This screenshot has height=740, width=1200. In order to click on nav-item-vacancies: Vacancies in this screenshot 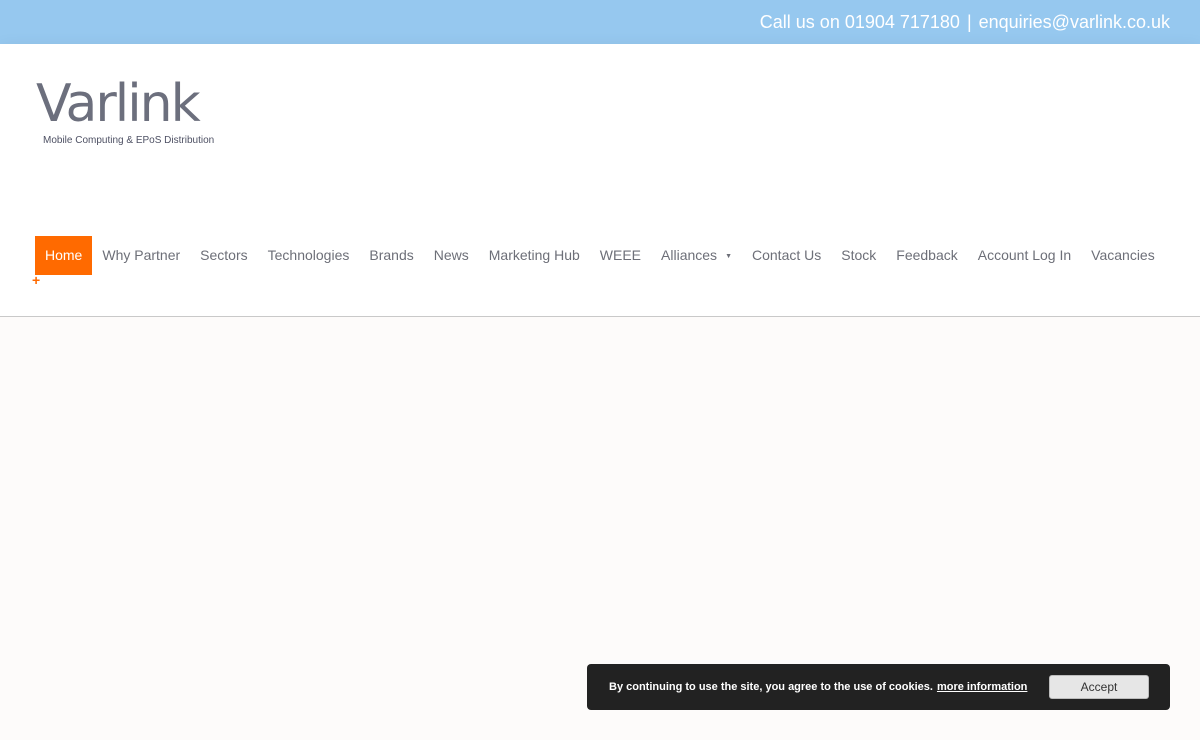, I will do `click(1123, 255)`.